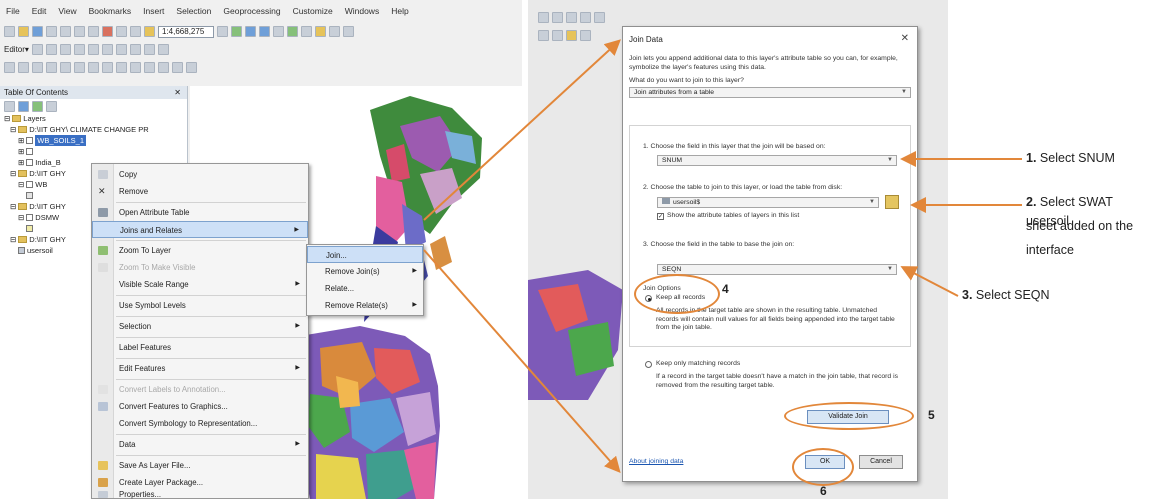 The image size is (1156, 499). I want to click on arrow-seqn, so click(929, 281).